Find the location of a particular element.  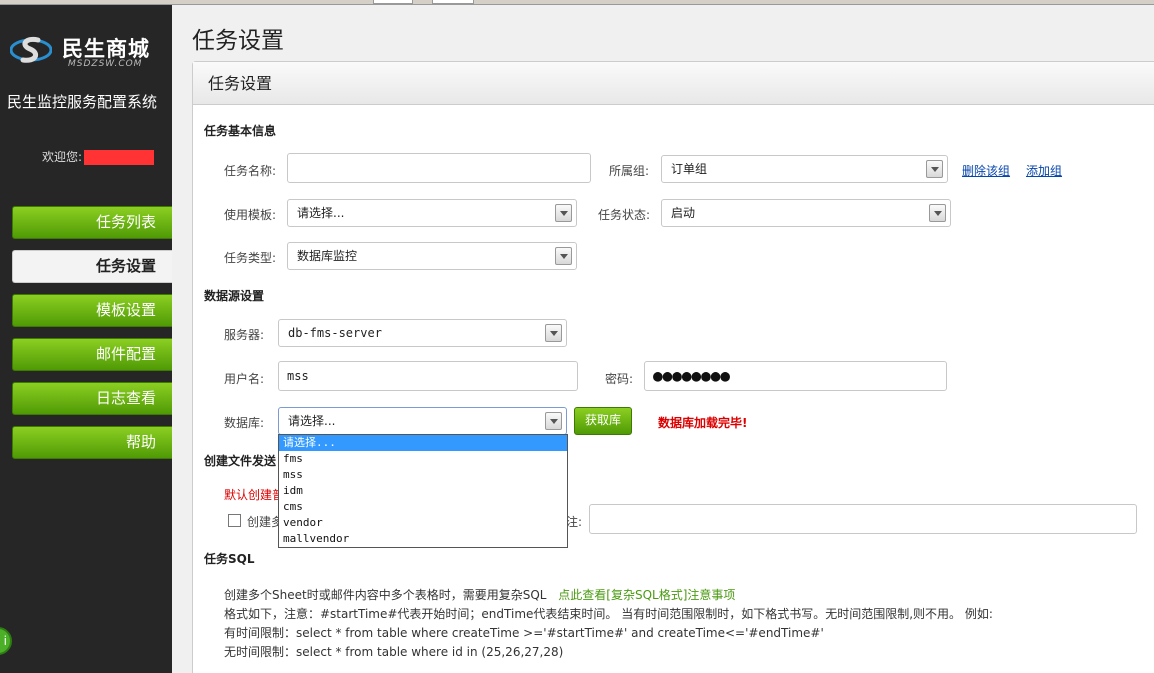

sidebar-item-log-view: 日志查看 is located at coordinates (92, 398).